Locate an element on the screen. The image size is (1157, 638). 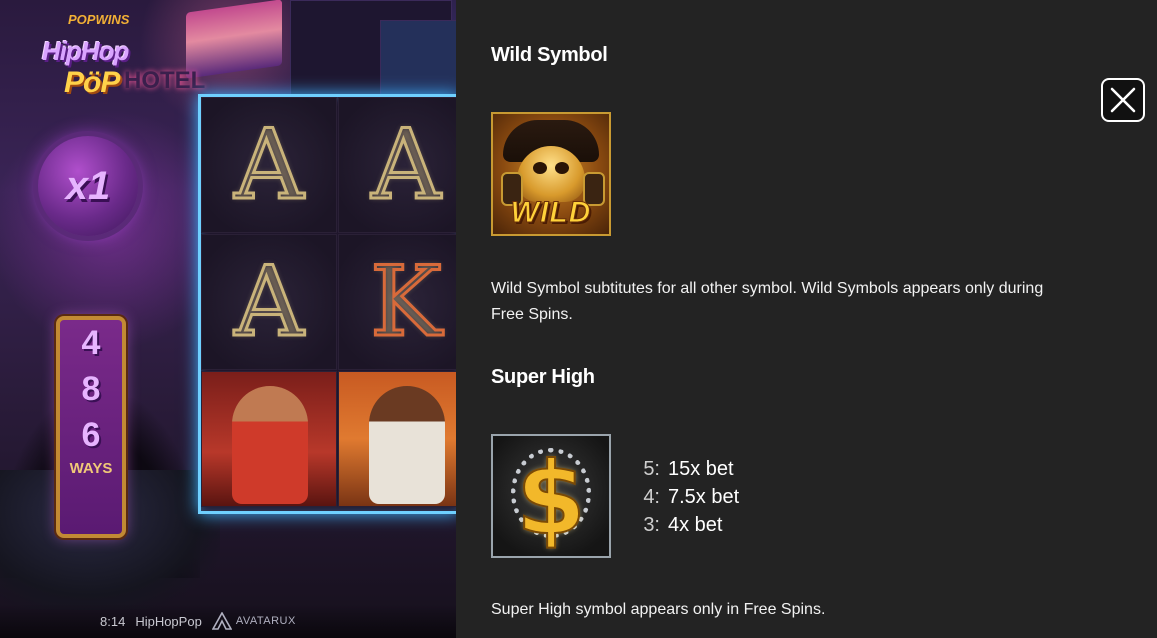
studio-name: AVATARUX is located at coordinates (265, 621).